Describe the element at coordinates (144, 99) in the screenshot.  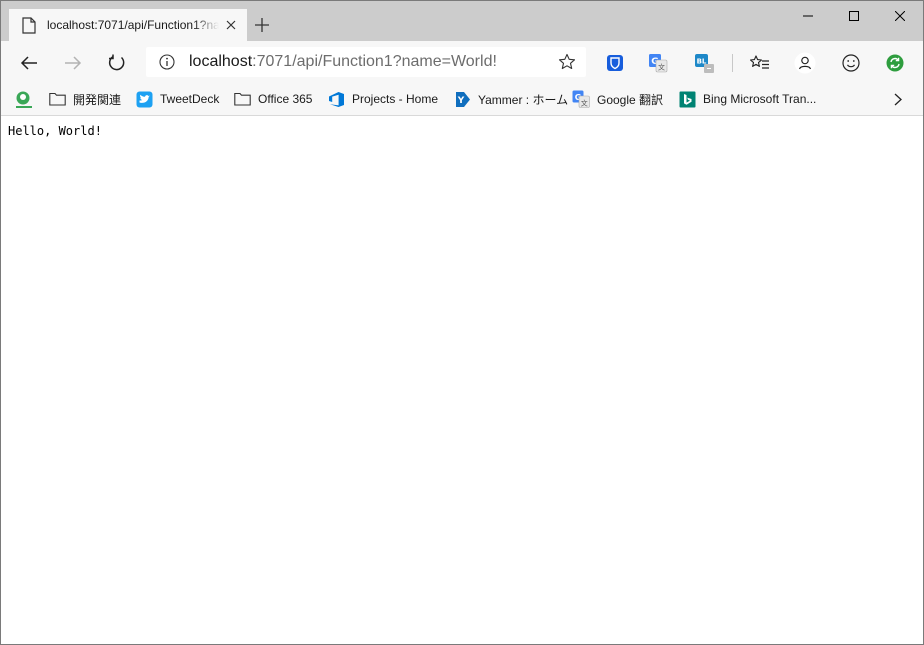
I see `tweetdeck-icon` at that location.